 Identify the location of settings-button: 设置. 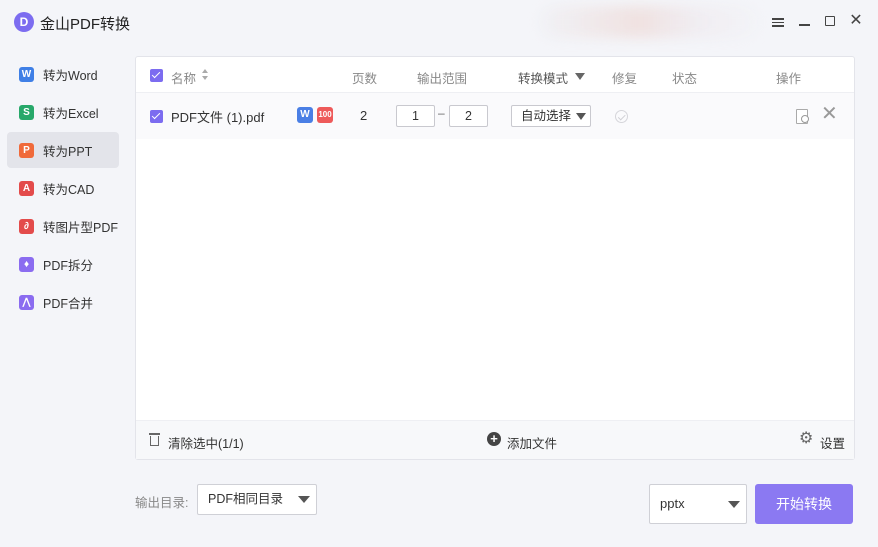
(832, 442).